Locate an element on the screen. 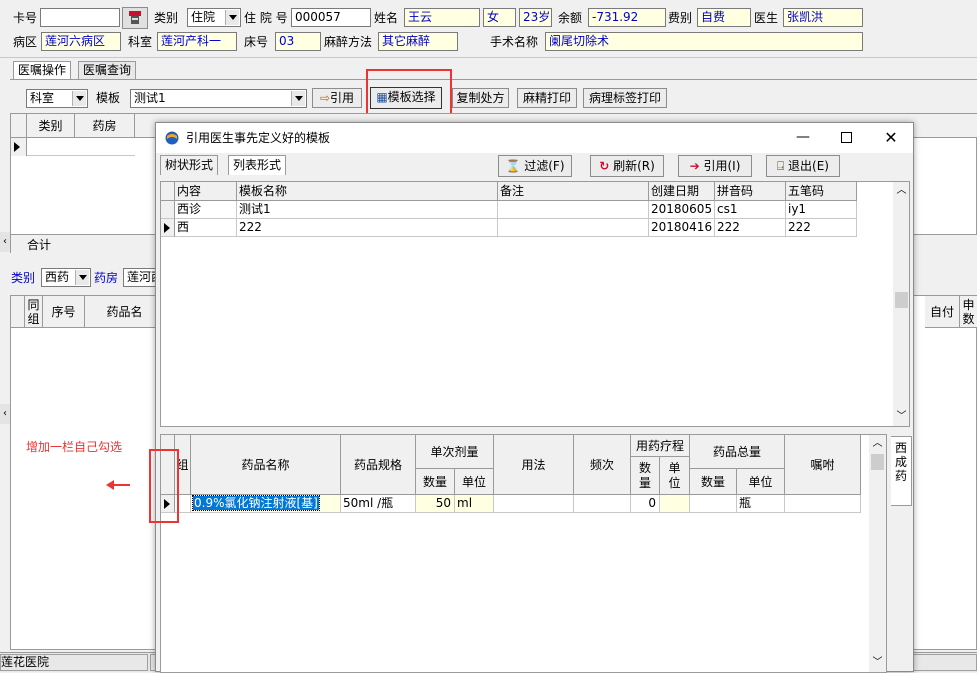 The height and width of the screenshot is (673, 977). gender-field: 女 is located at coordinates (499, 17).